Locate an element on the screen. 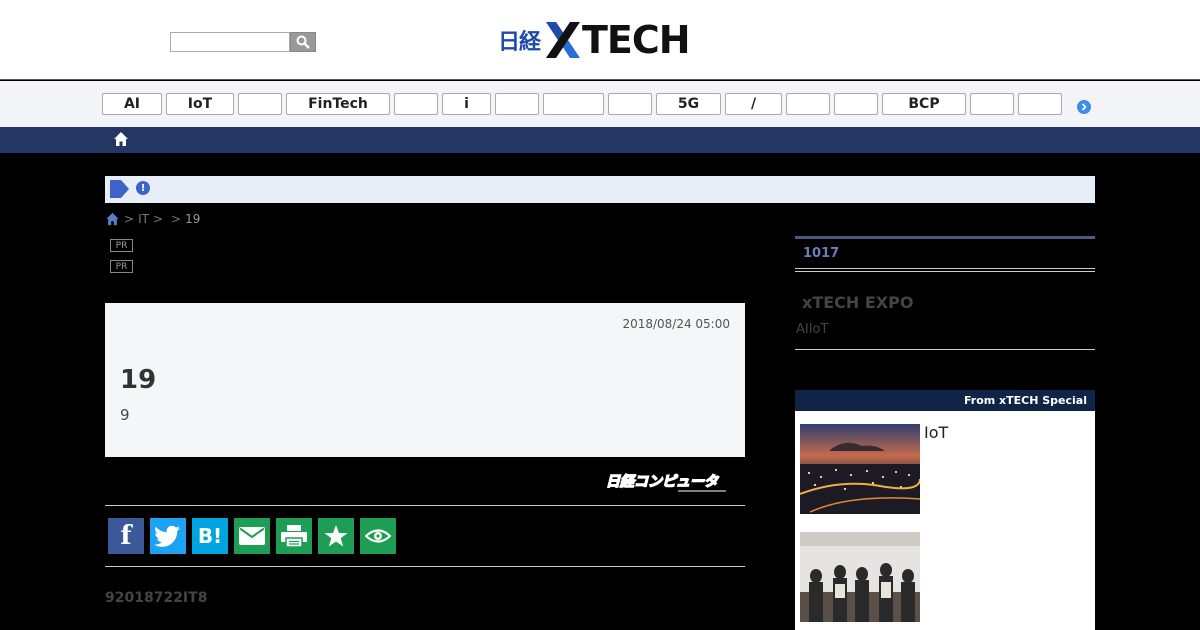 Image resolution: width=1200 pixels, height=630 pixels. ranking-label: 1017 is located at coordinates (821, 253).